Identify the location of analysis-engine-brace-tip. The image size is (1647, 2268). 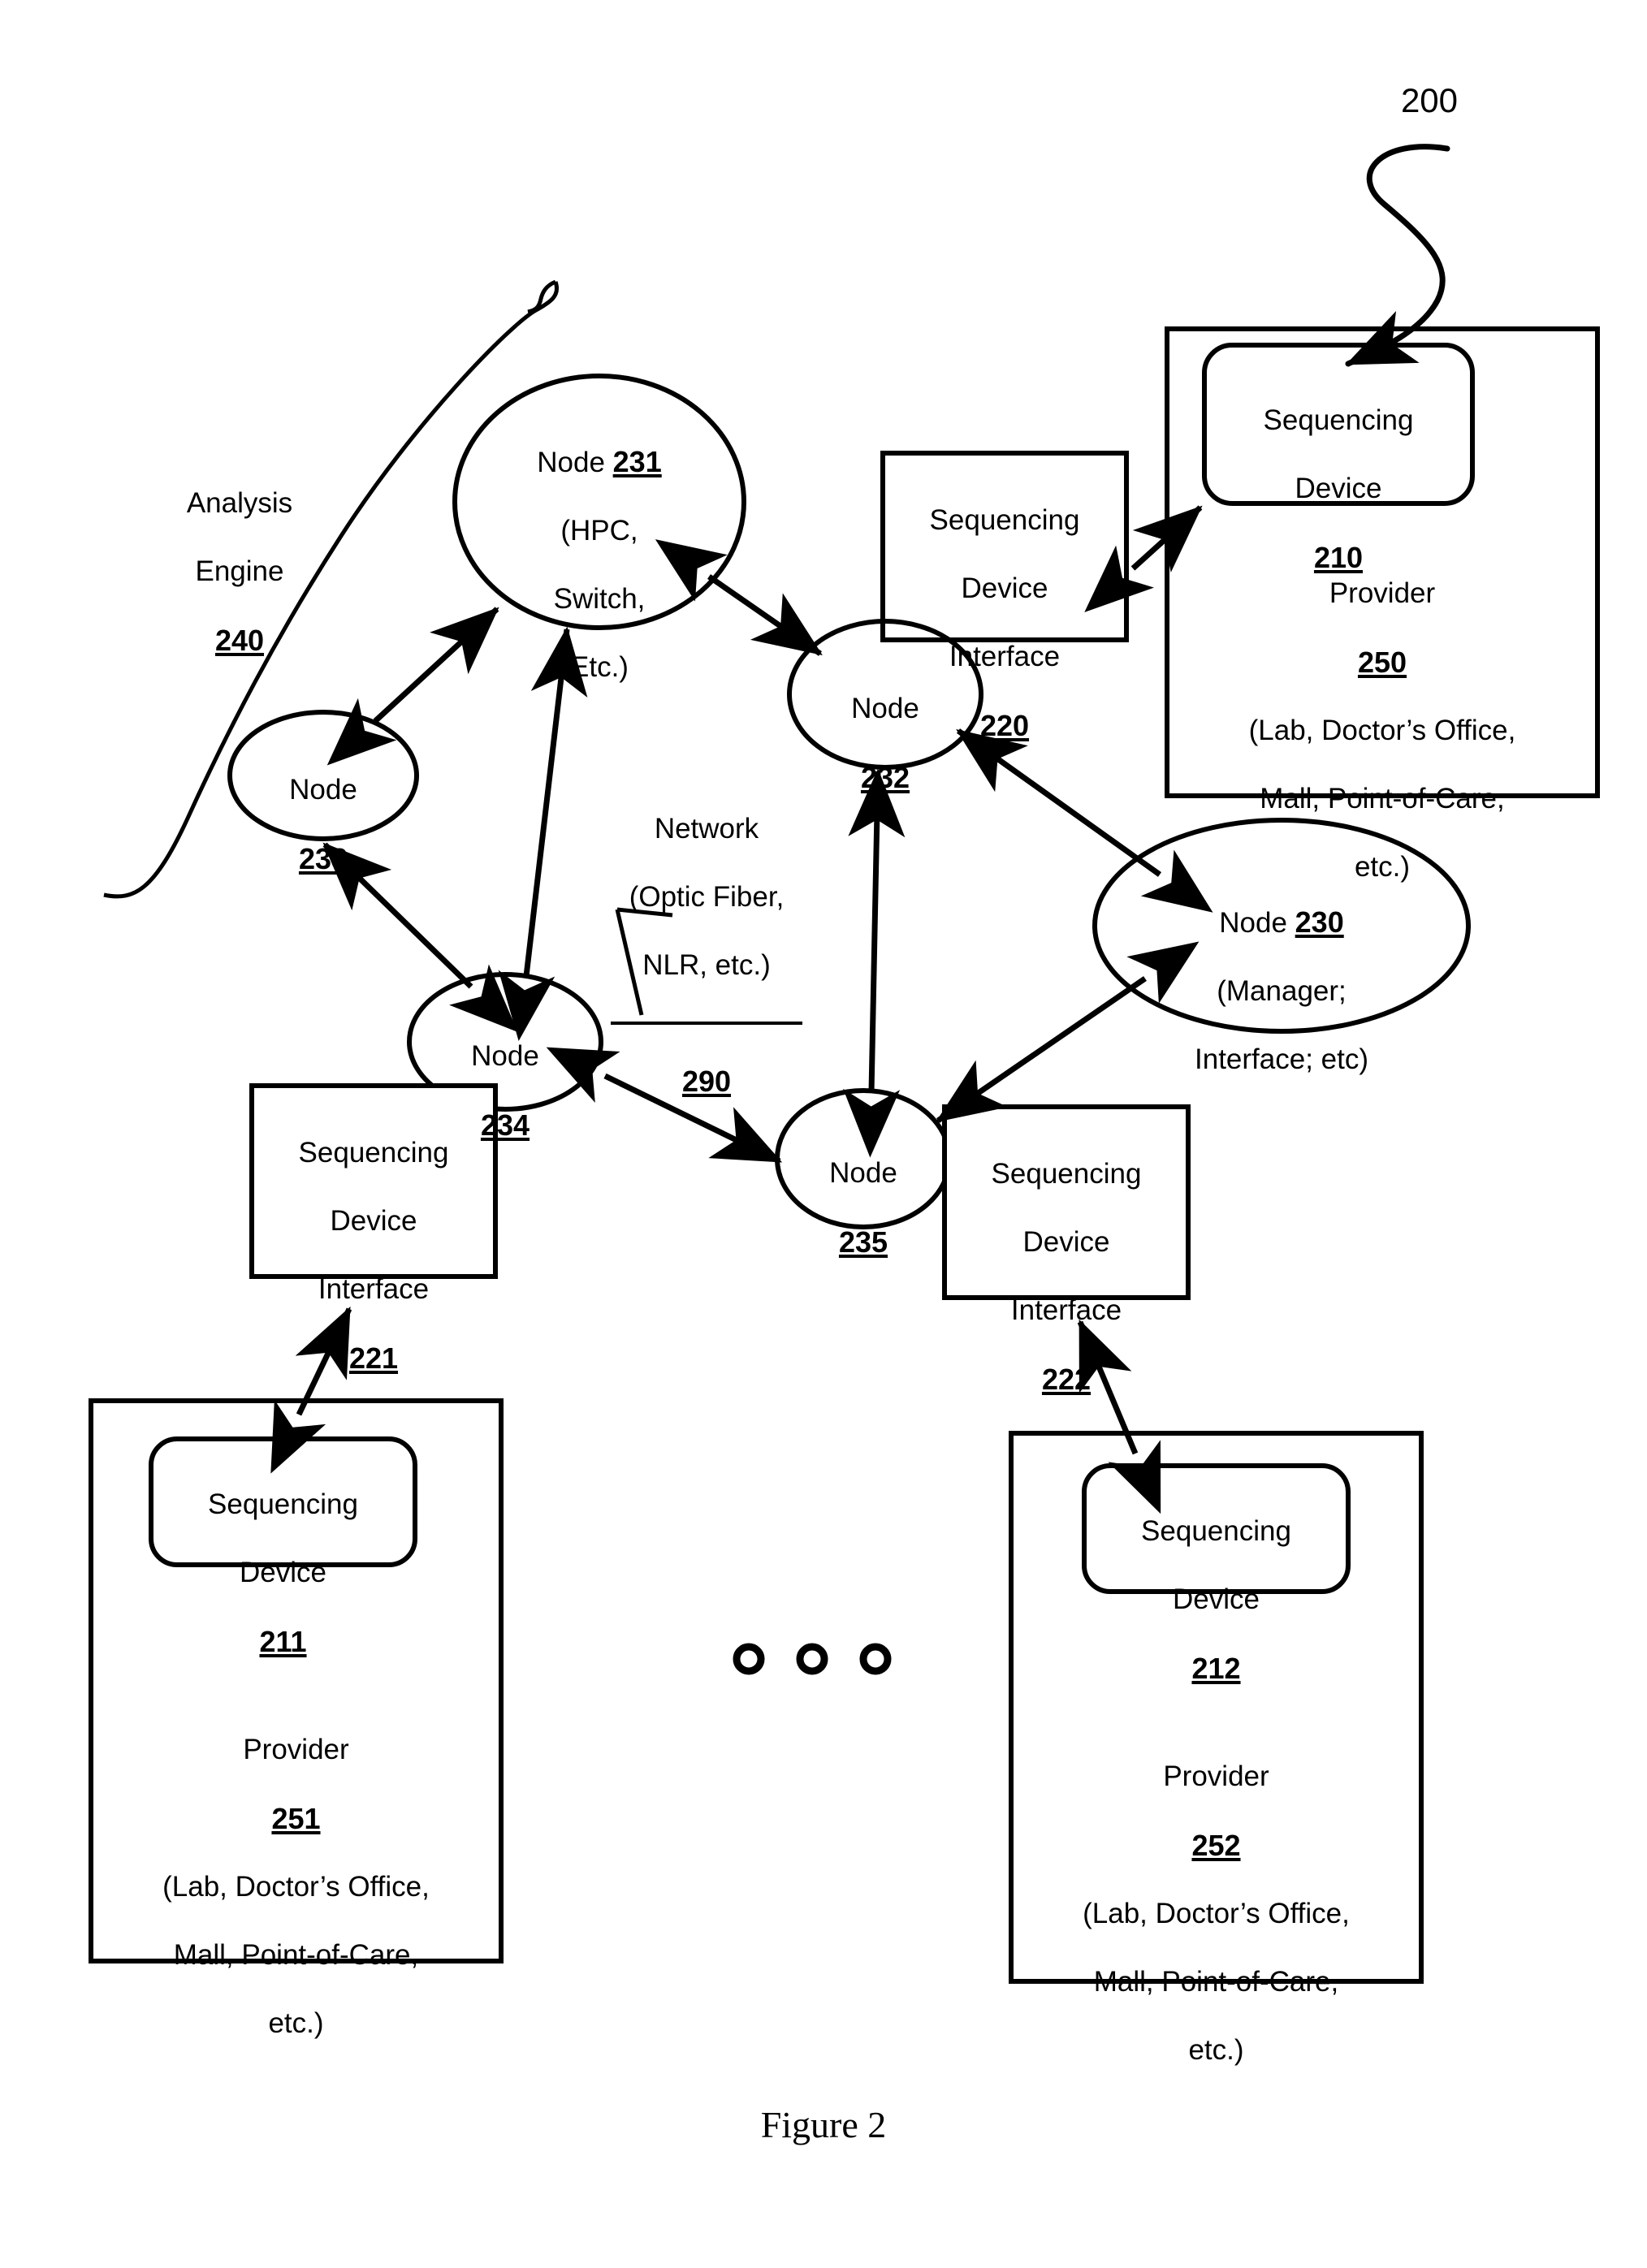
(542, 296).